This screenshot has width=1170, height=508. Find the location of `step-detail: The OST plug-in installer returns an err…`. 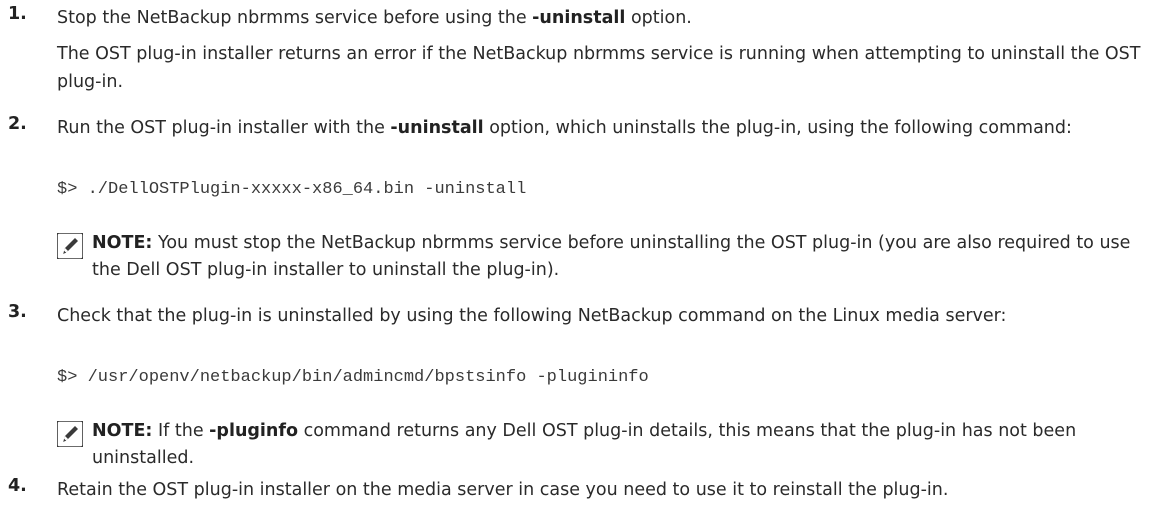

step-detail: The OST plug-in installer returns an err… is located at coordinates (599, 68).